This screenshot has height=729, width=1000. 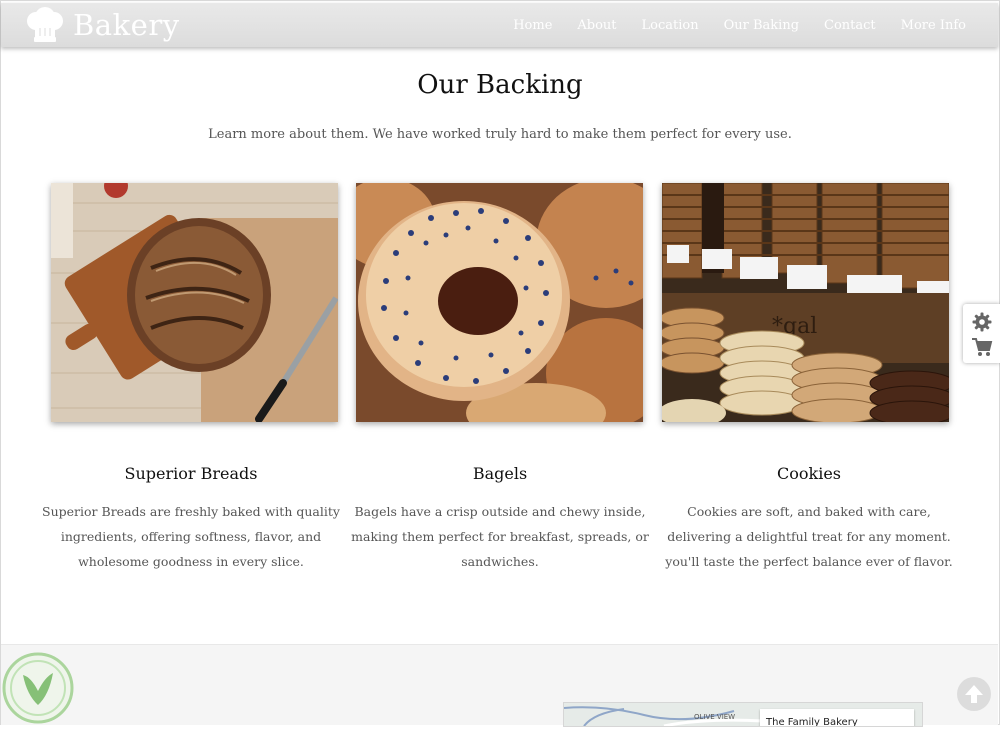 I want to click on map-place-card: The Family Bakery, so click(x=837, y=718).